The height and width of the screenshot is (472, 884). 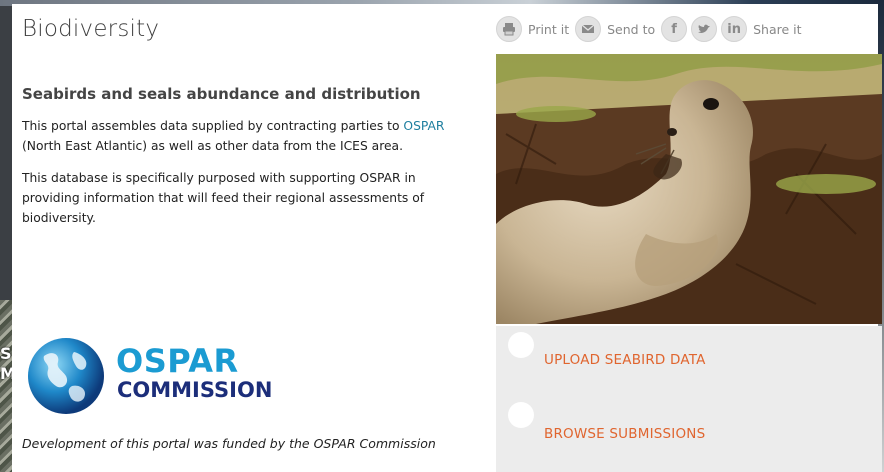 What do you see at coordinates (625, 434) in the screenshot?
I see `browse-label: BROWSE SUBMISSIONS` at bounding box center [625, 434].